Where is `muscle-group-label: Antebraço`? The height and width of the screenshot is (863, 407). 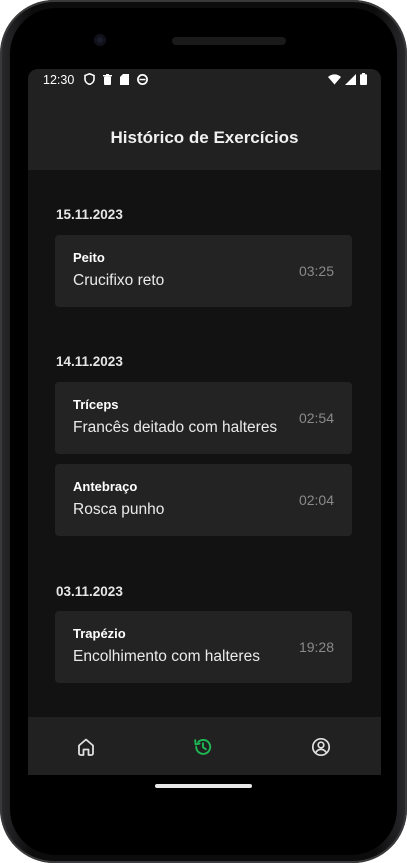 muscle-group-label: Antebraço is located at coordinates (105, 486).